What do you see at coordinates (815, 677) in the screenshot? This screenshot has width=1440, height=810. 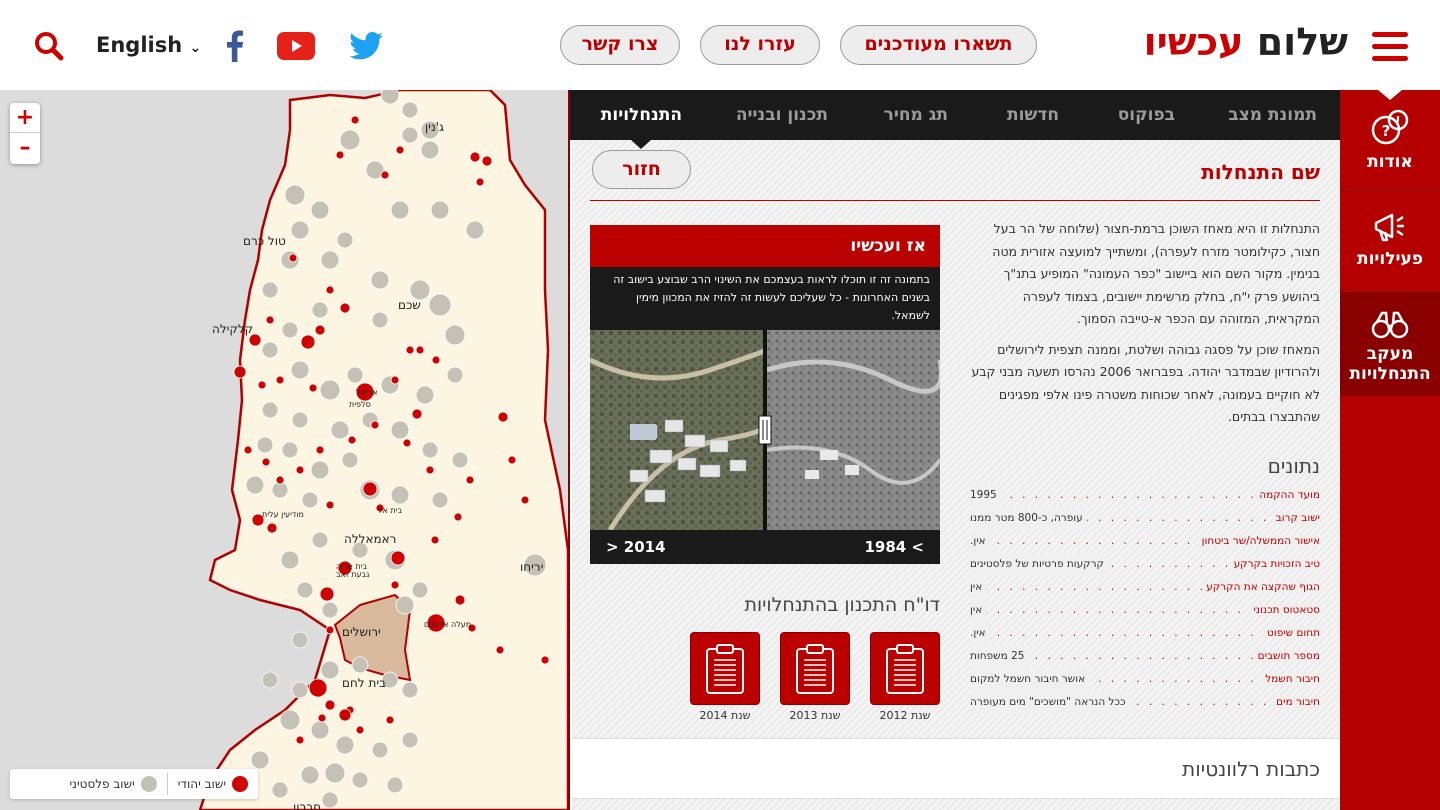 I see `report-2013: שנת 2013` at bounding box center [815, 677].